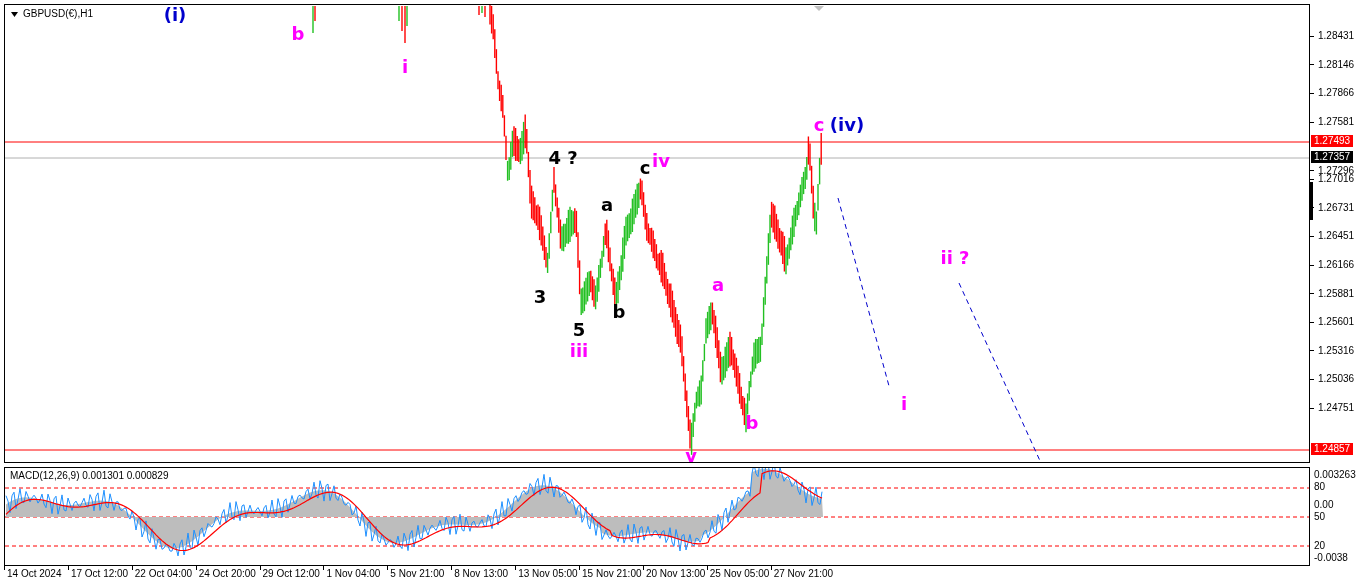 Image resolution: width=1366 pixels, height=588 pixels. What do you see at coordinates (1336, 350) in the screenshot?
I see `price-axis-label: 1.25316` at bounding box center [1336, 350].